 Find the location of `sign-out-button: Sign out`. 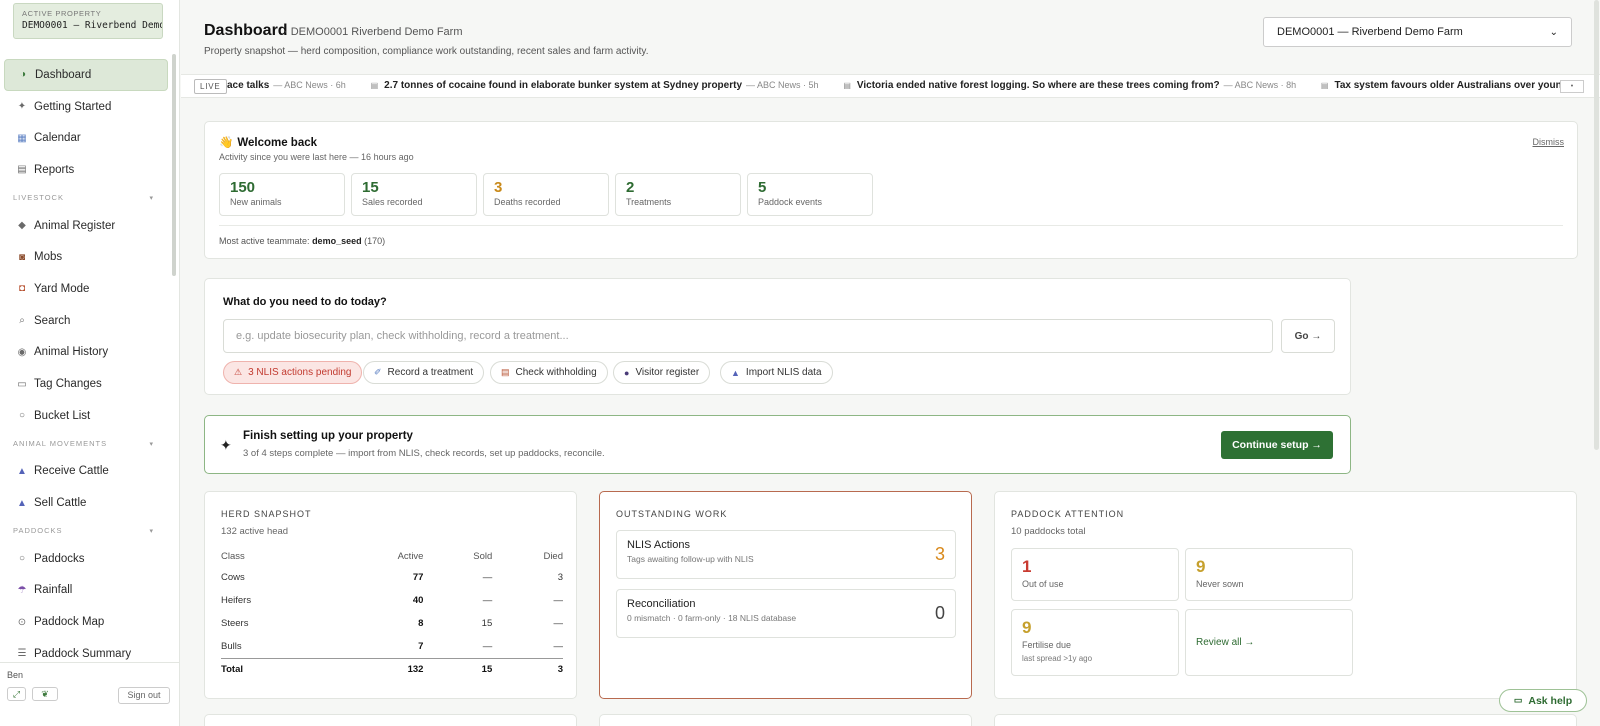

sign-out-button: Sign out is located at coordinates (144, 695).